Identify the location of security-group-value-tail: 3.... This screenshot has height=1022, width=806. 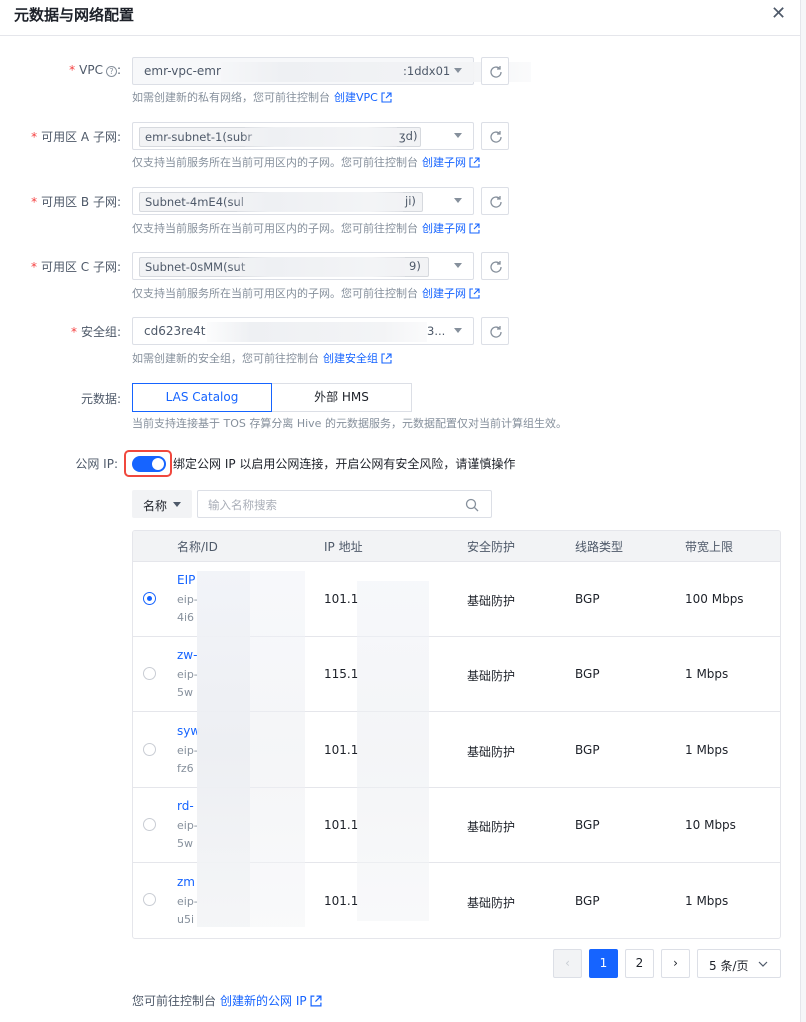
(436, 331).